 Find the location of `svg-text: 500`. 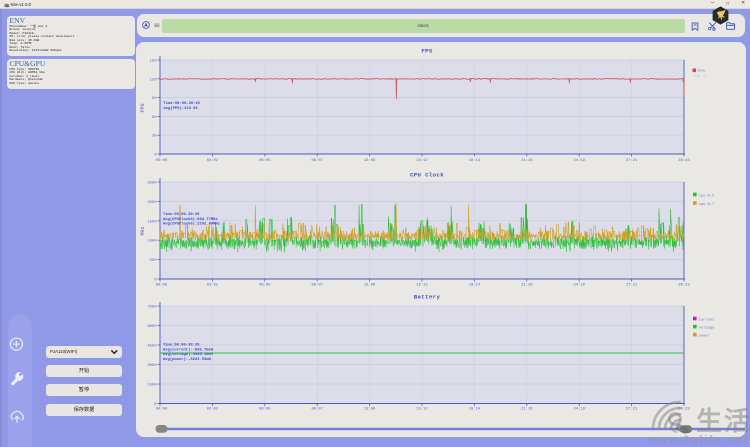

svg-text: 500 is located at coordinates (154, 261).